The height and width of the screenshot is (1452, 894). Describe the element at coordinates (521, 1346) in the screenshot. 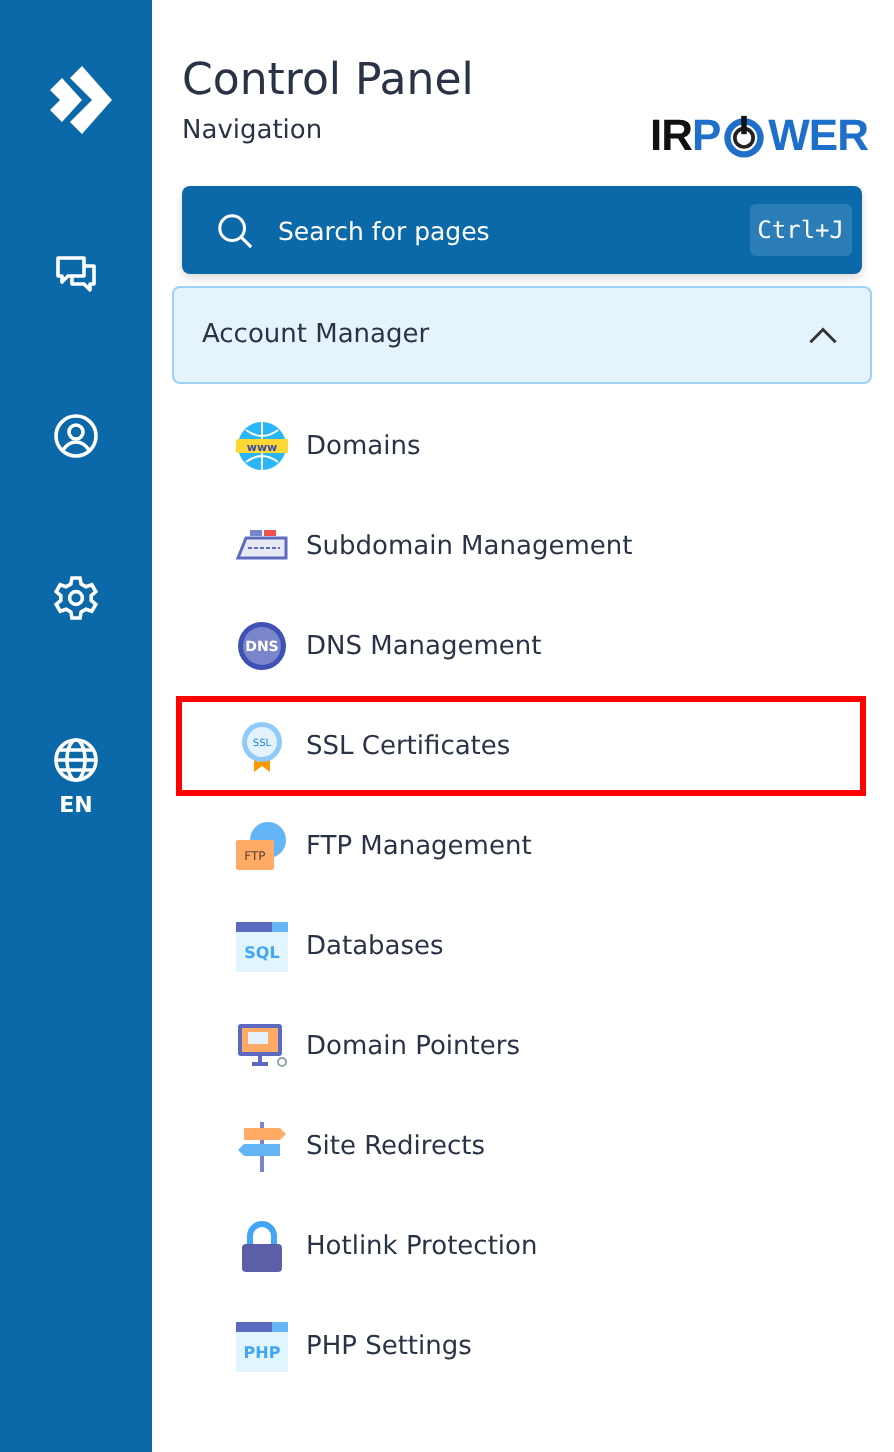

I see `menu-item: PHP PHP Settings` at that location.